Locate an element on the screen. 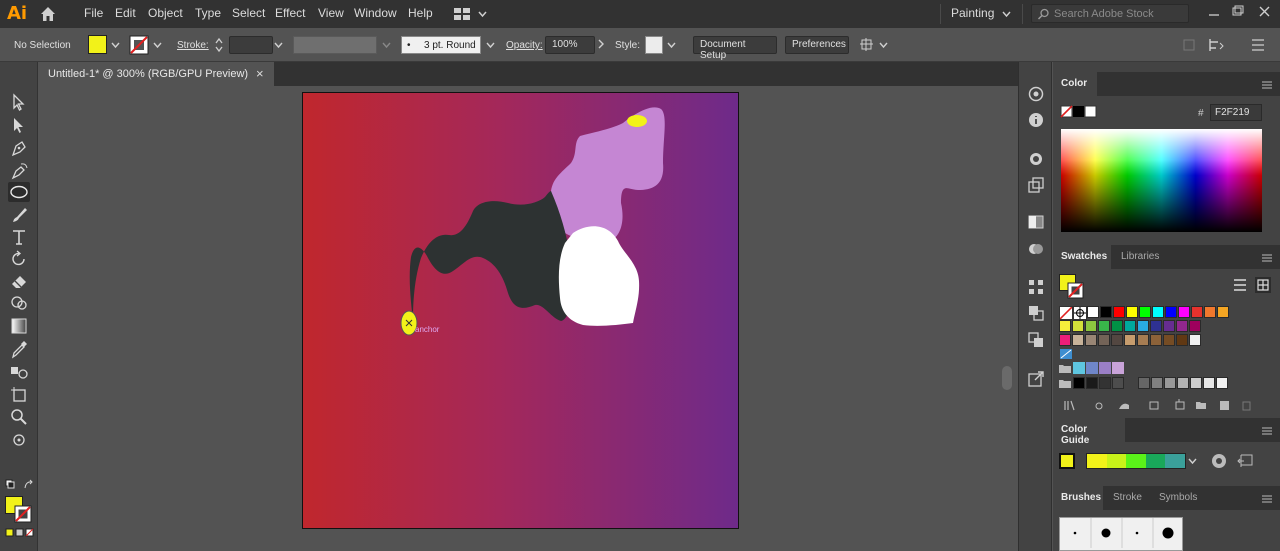 The height and width of the screenshot is (551, 1280). artboard-tool is located at coordinates (19, 394).